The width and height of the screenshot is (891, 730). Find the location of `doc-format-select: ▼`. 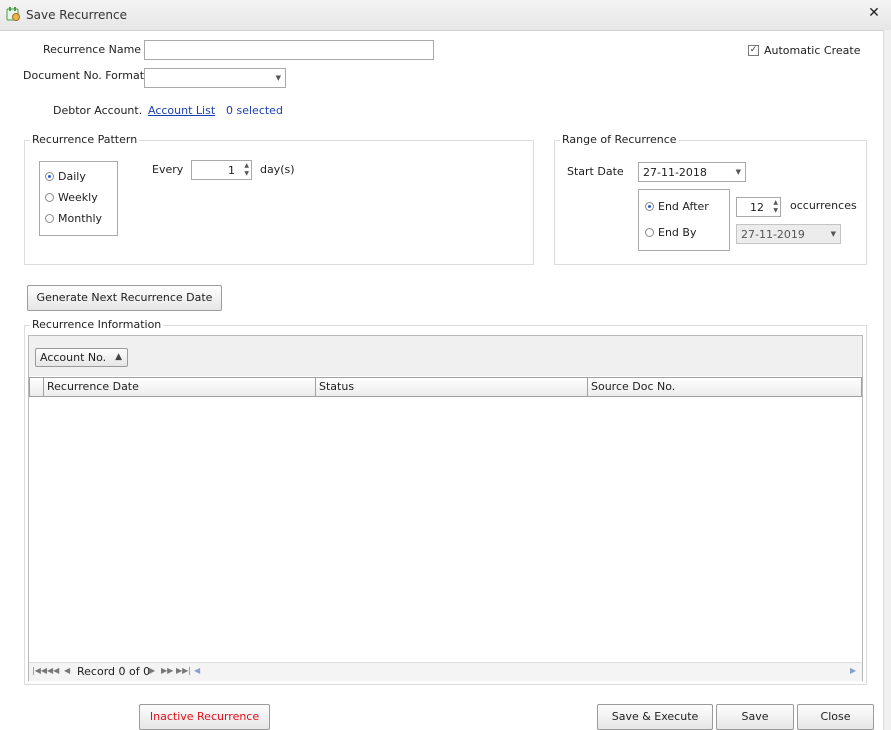

doc-format-select: ▼ is located at coordinates (215, 78).